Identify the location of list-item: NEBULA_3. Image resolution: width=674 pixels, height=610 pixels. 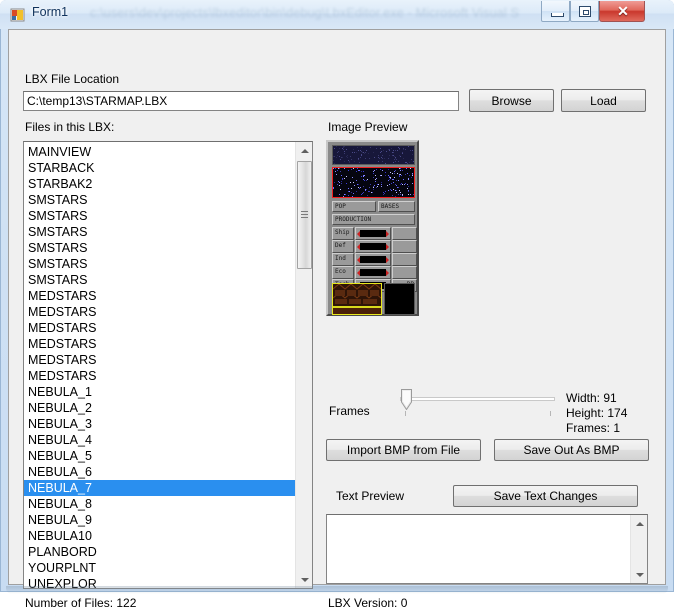
(160, 424).